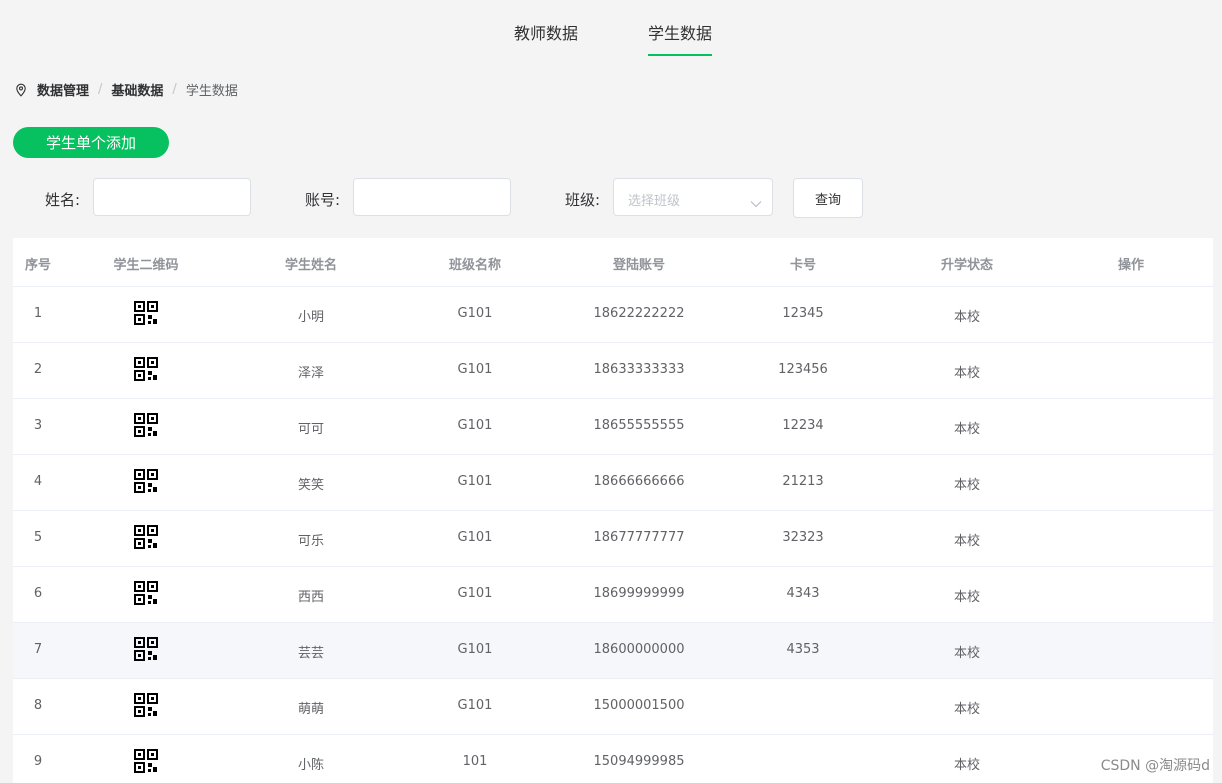 The width and height of the screenshot is (1222, 783). I want to click on col-header-actions: 操作, so click(1131, 265).